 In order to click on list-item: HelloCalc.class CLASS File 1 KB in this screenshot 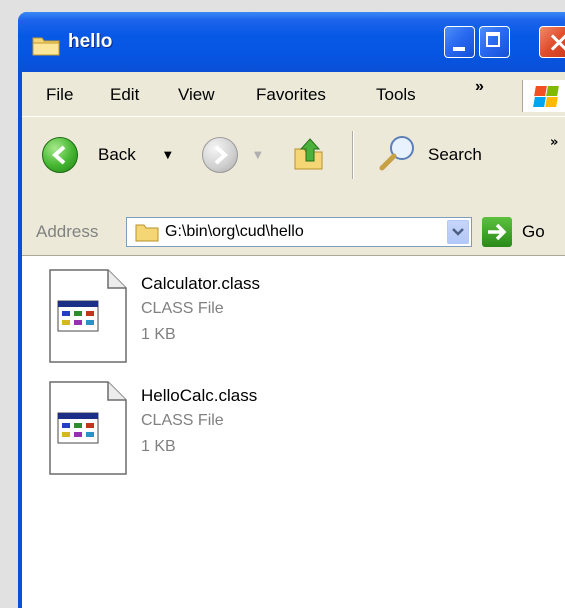, I will do `click(286, 428)`.